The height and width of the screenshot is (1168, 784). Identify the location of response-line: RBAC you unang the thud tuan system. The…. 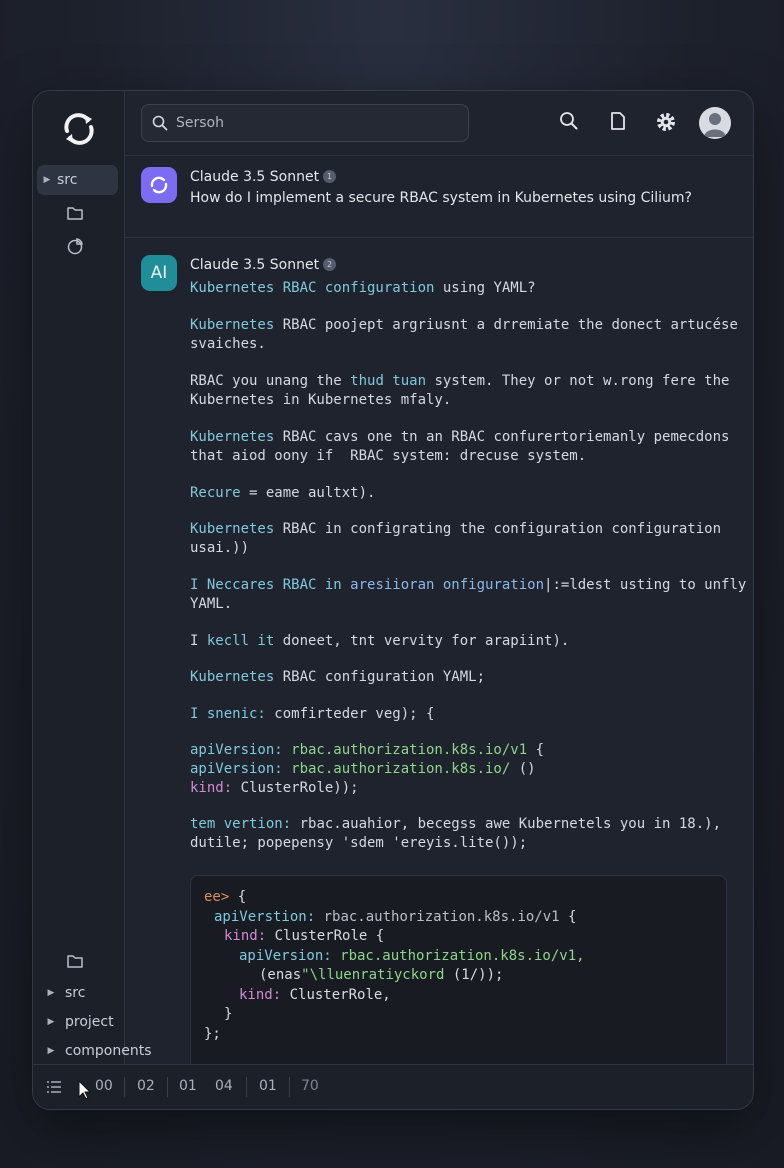
(460, 381).